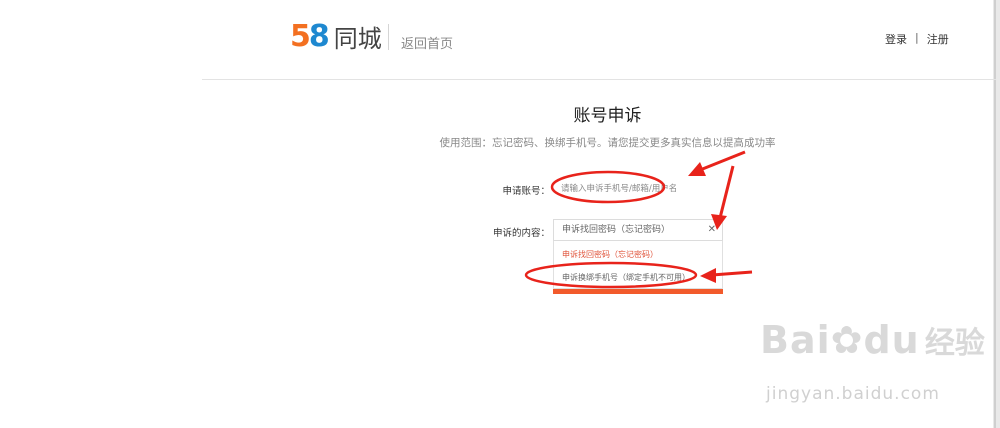 This screenshot has width=1000, height=428. Describe the element at coordinates (847, 340) in the screenshot. I see `paw-icon: ✿` at that location.